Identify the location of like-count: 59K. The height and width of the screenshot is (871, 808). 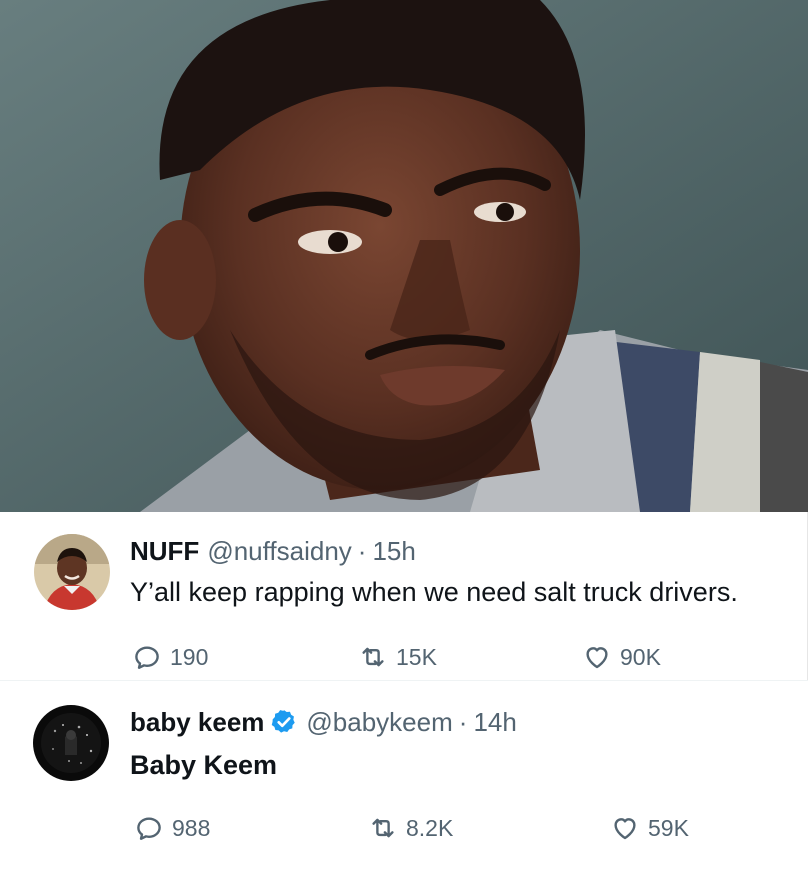
(668, 827).